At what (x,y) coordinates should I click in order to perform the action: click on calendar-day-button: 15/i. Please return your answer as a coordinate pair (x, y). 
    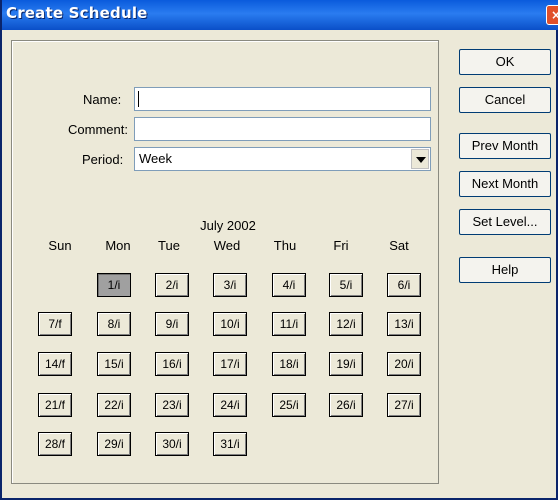
    Looking at the image, I should click on (114, 364).